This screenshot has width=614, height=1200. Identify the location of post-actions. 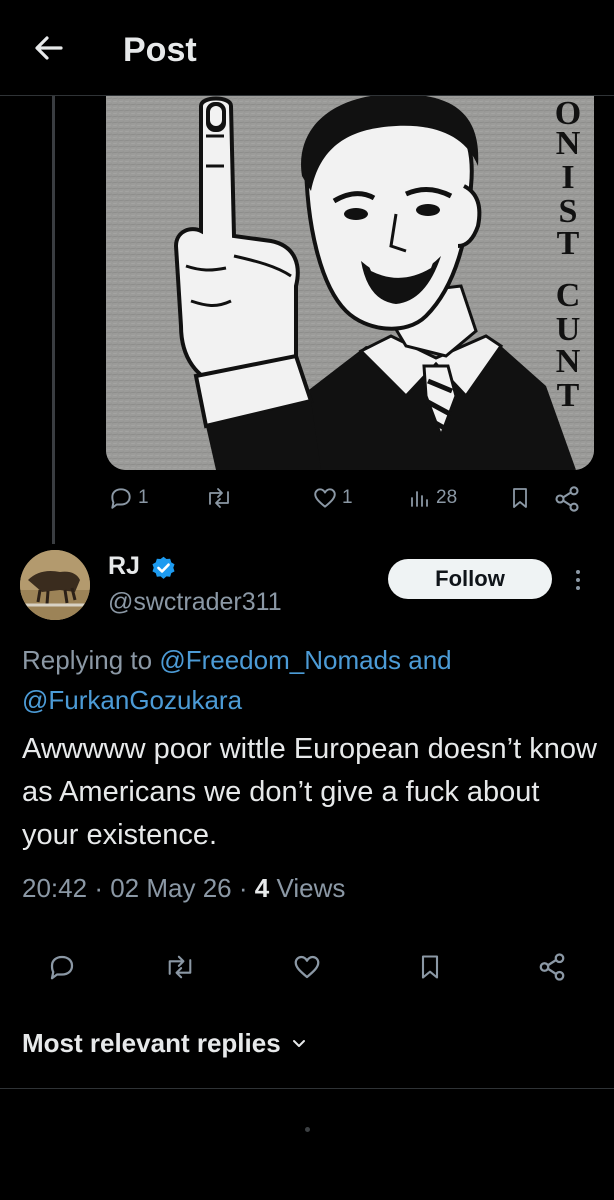
(307, 969).